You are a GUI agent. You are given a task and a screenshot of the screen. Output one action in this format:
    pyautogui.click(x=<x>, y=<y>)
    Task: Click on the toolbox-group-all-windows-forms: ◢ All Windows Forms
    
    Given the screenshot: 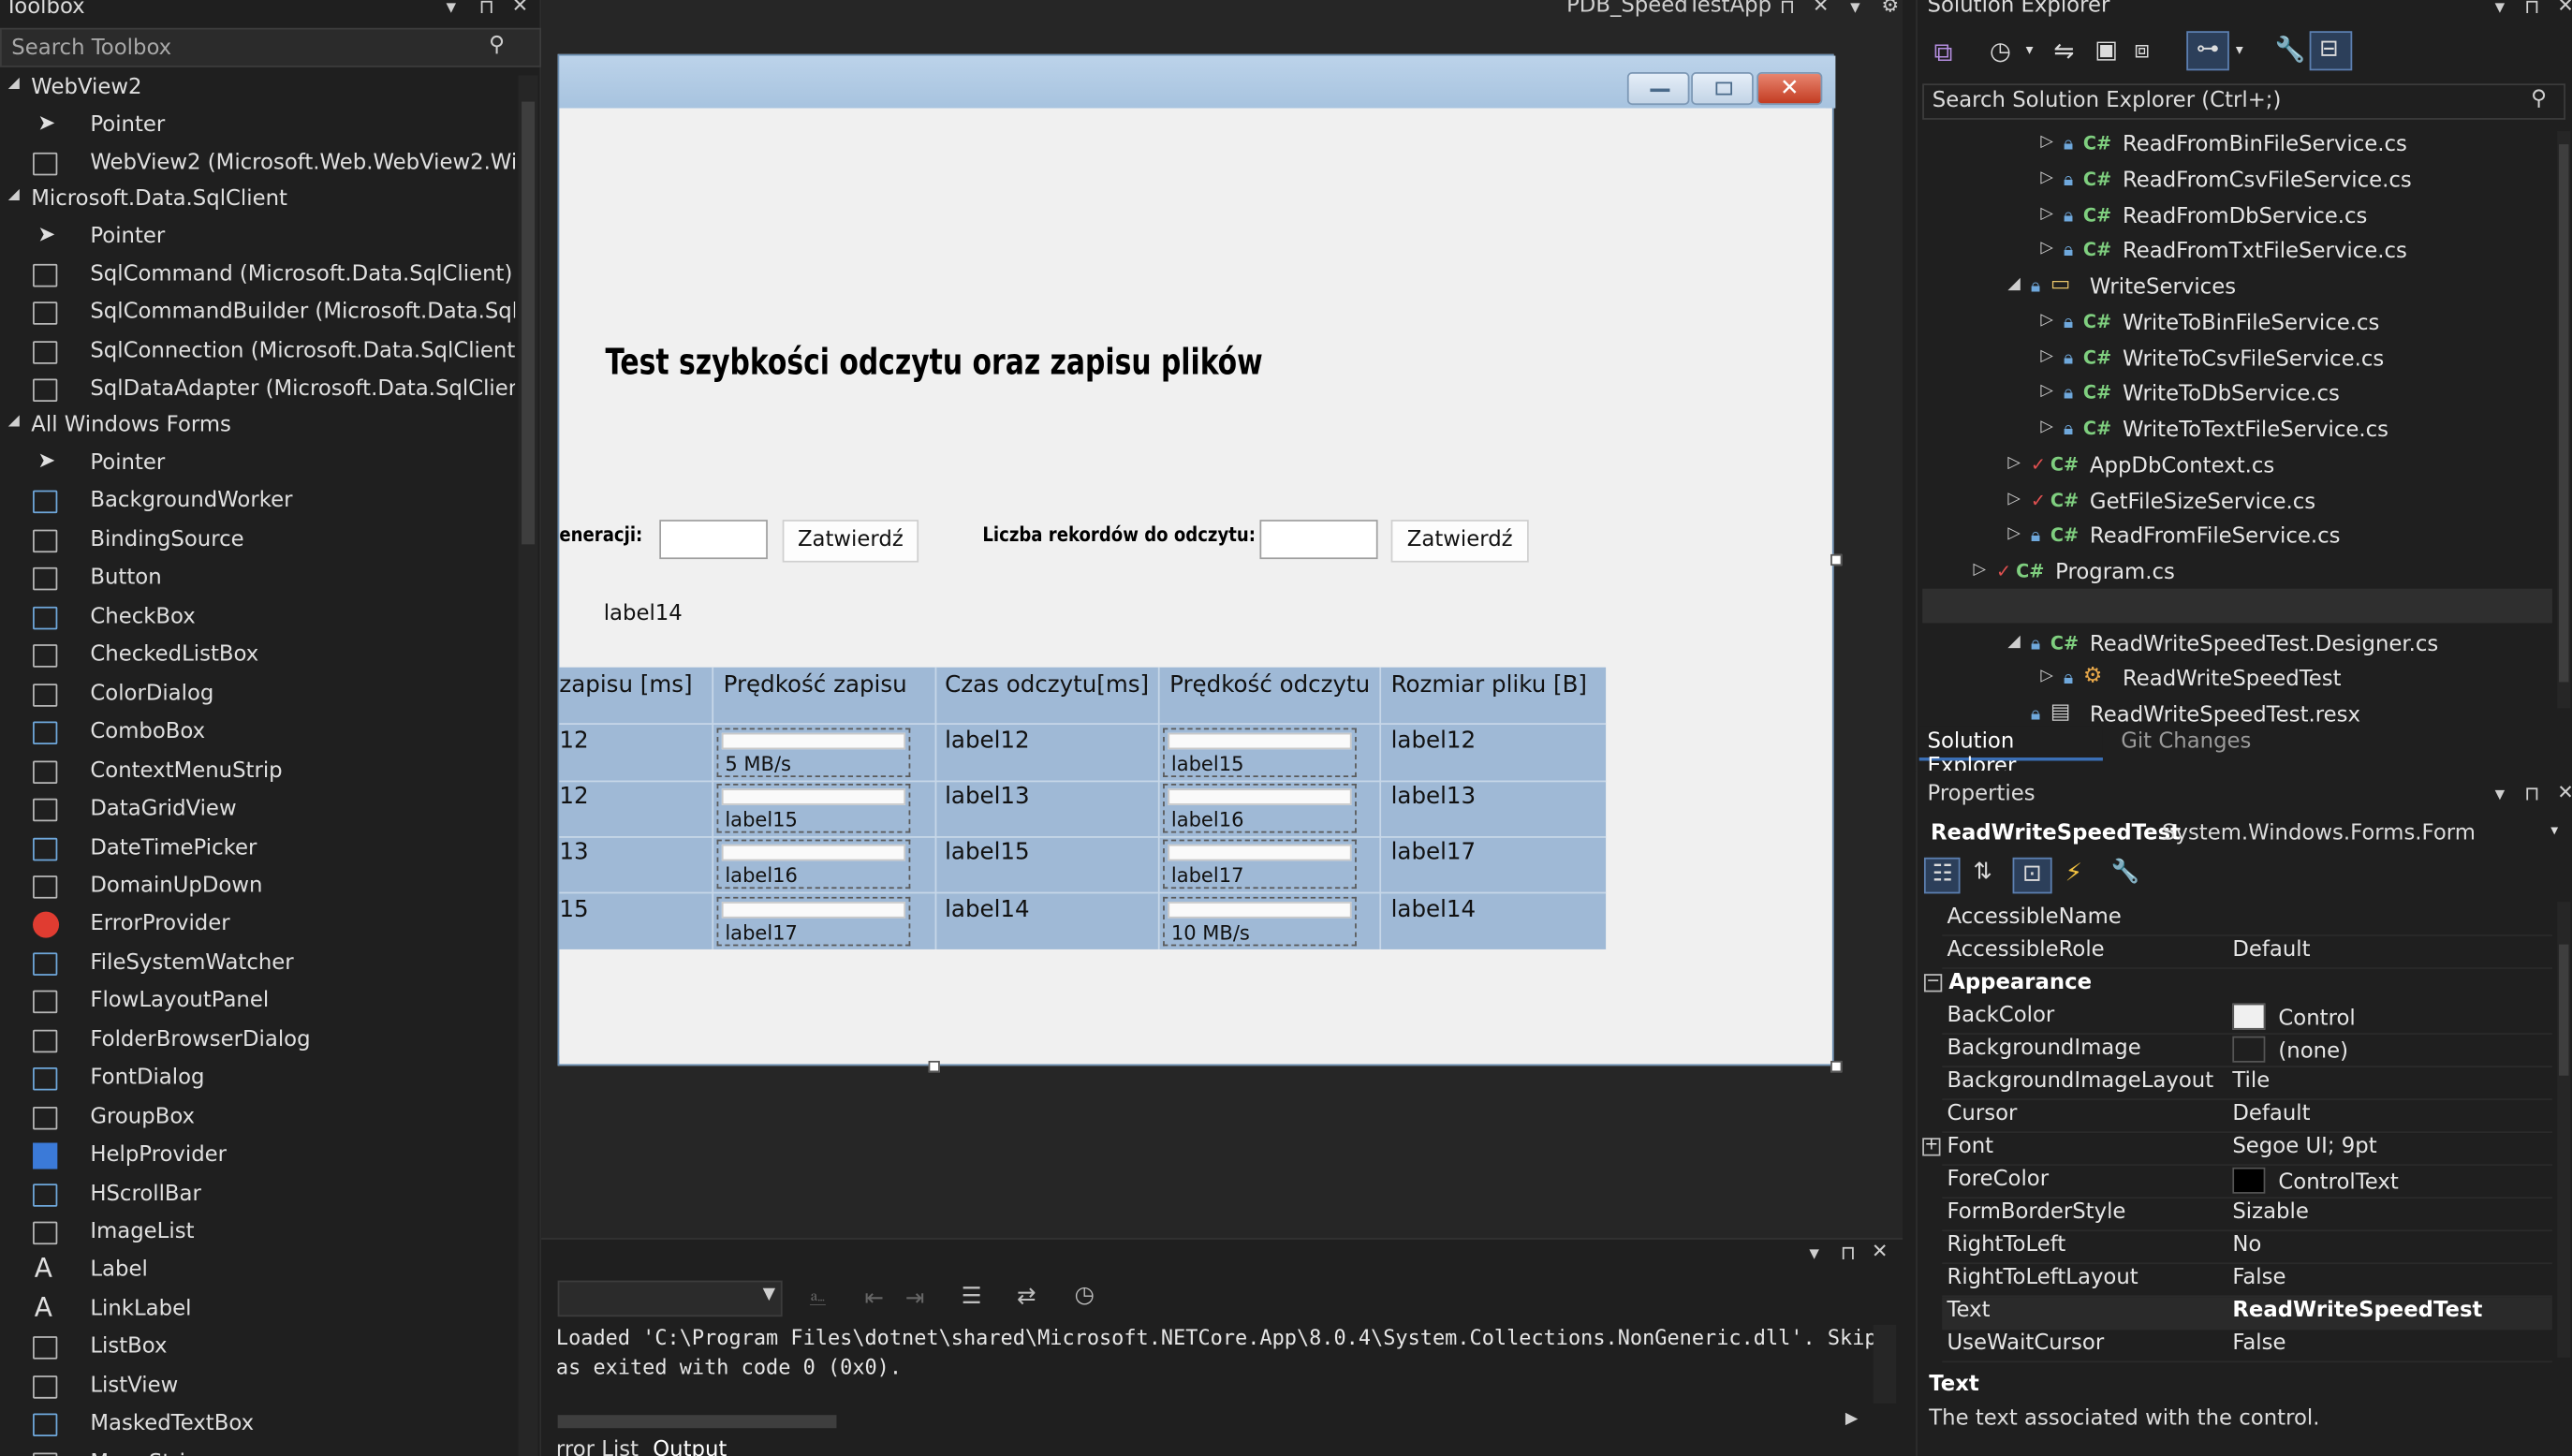 What is the action you would take?
    pyautogui.click(x=257, y=427)
    